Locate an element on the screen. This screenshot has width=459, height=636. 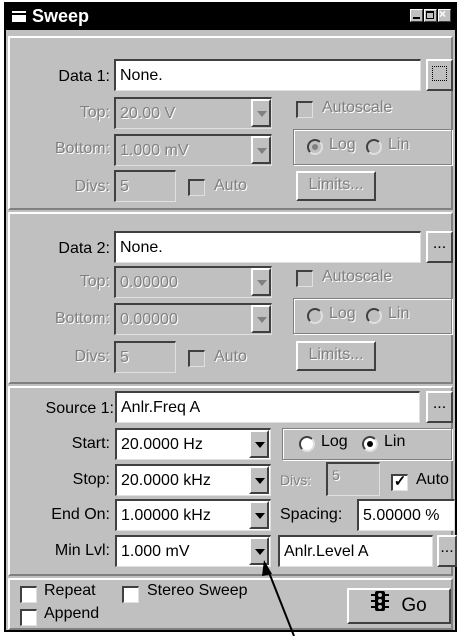
go-label: Go is located at coordinates (414, 606).